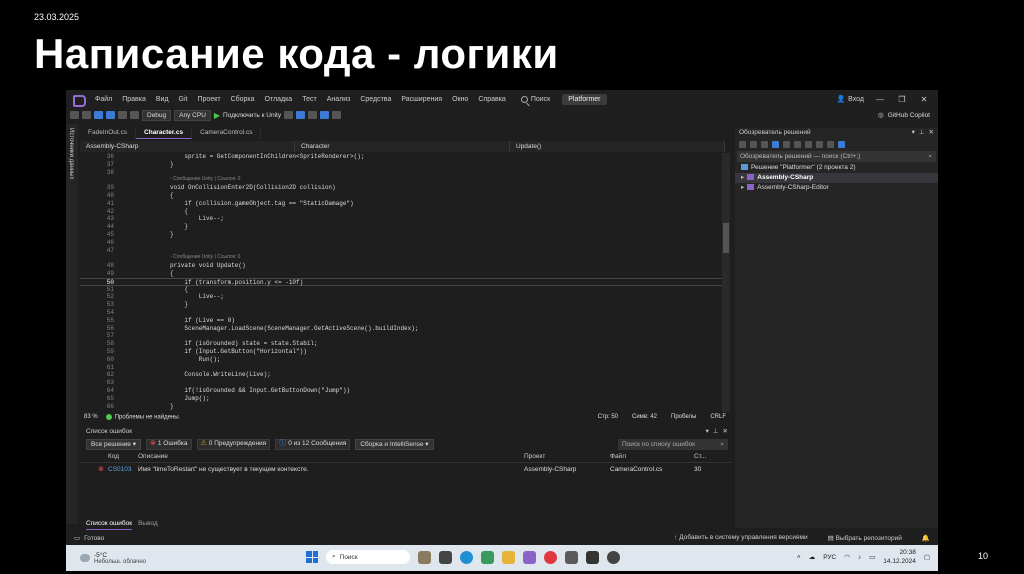  I want to click on menu-analyze: Анализ, so click(339, 99).